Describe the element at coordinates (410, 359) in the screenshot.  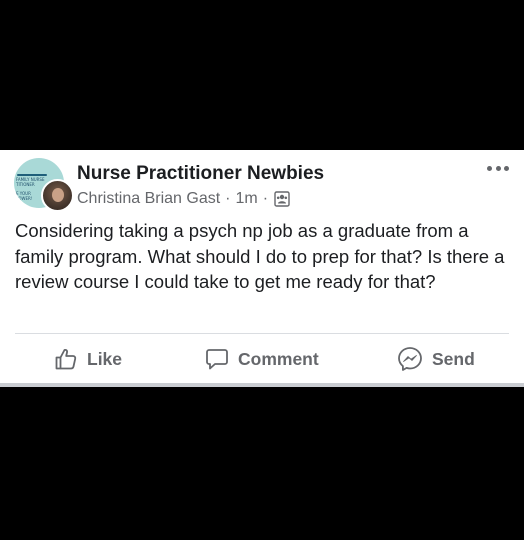
I see `messenger-icon` at that location.